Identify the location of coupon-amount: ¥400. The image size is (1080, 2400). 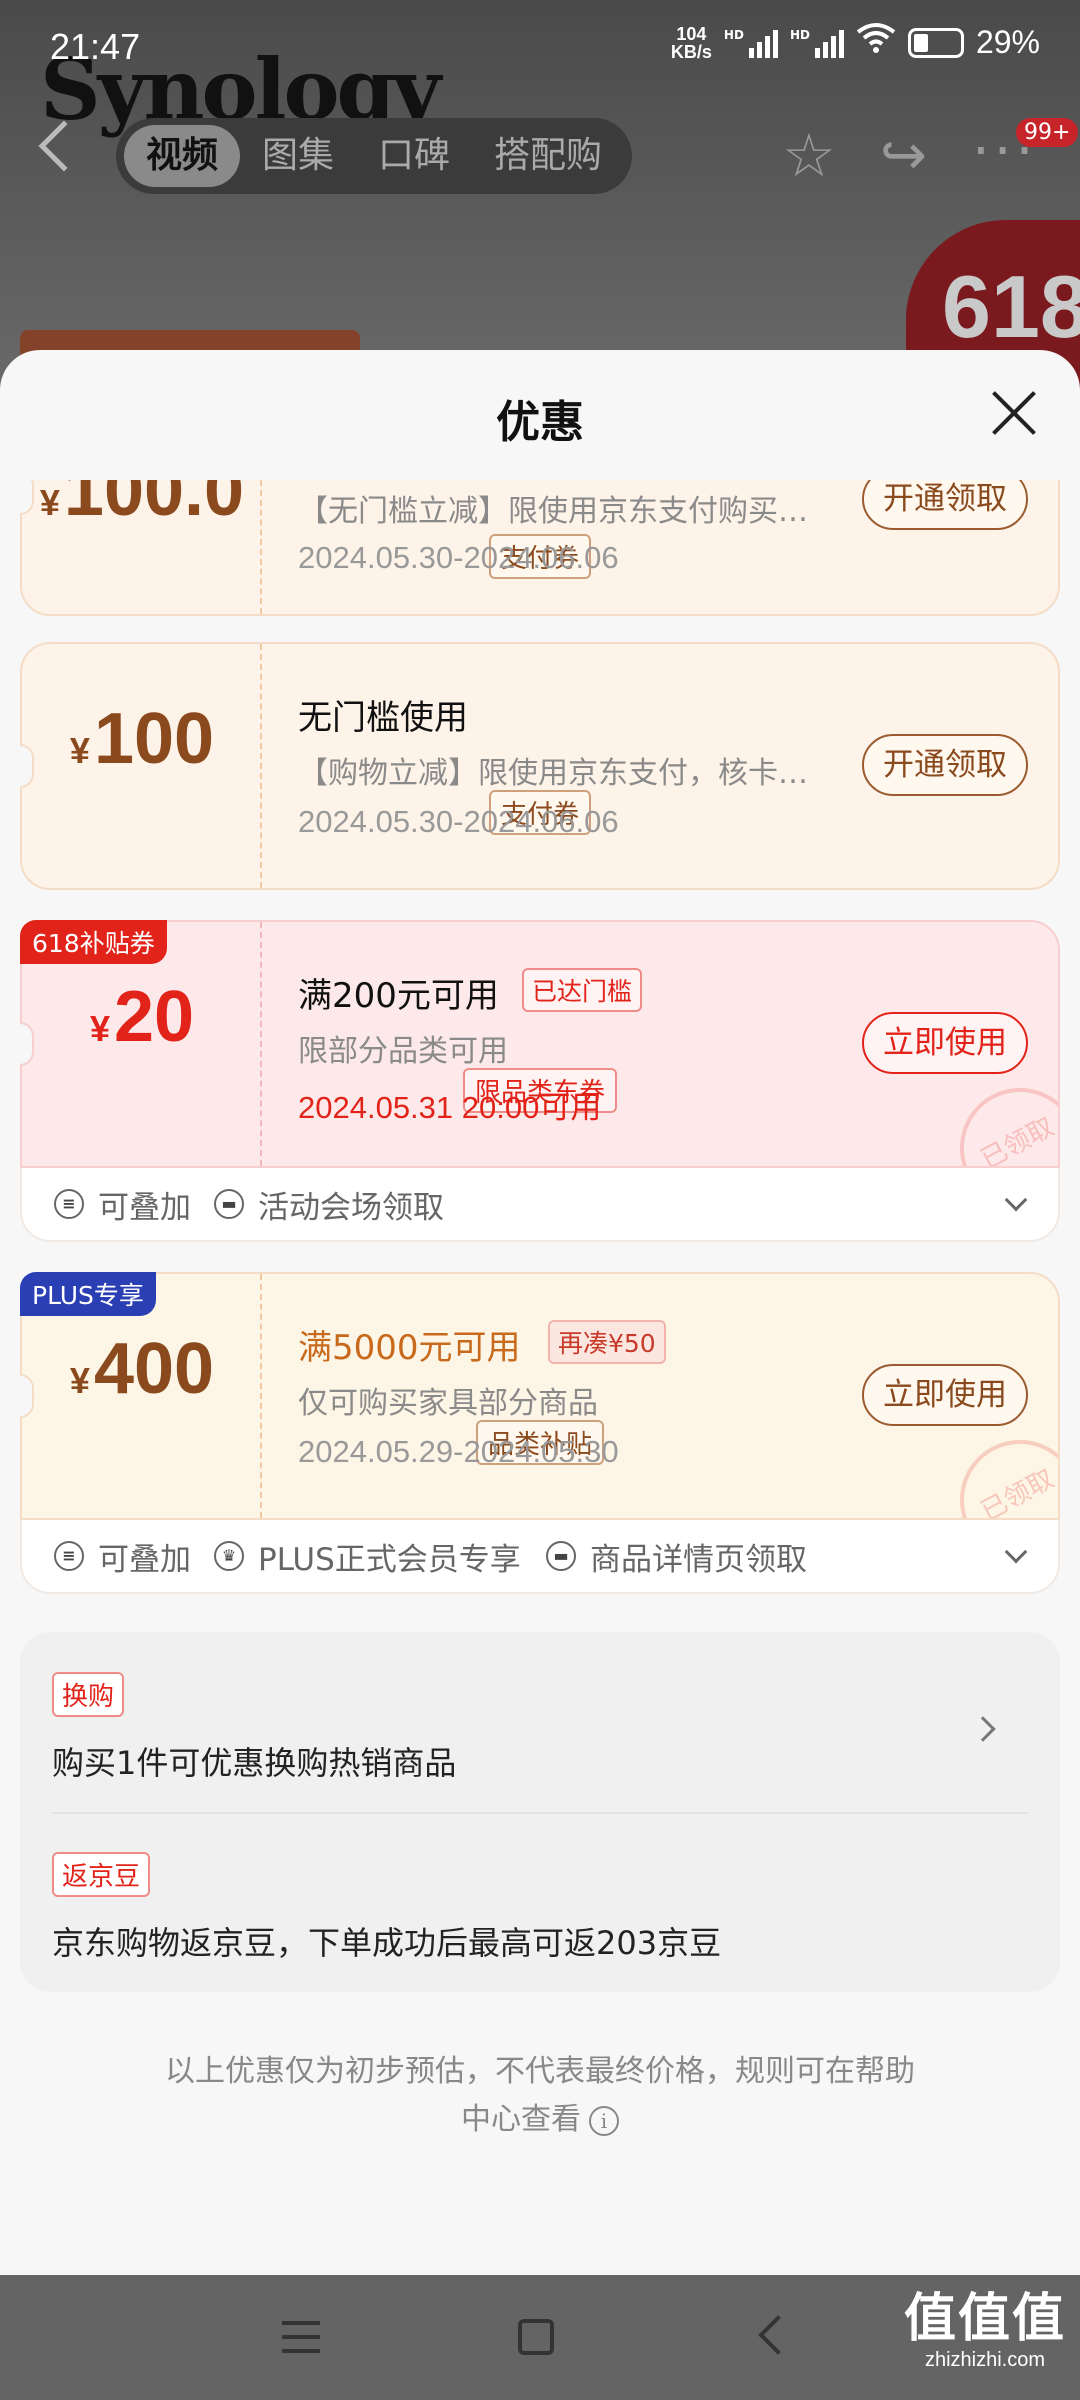
(142, 1369).